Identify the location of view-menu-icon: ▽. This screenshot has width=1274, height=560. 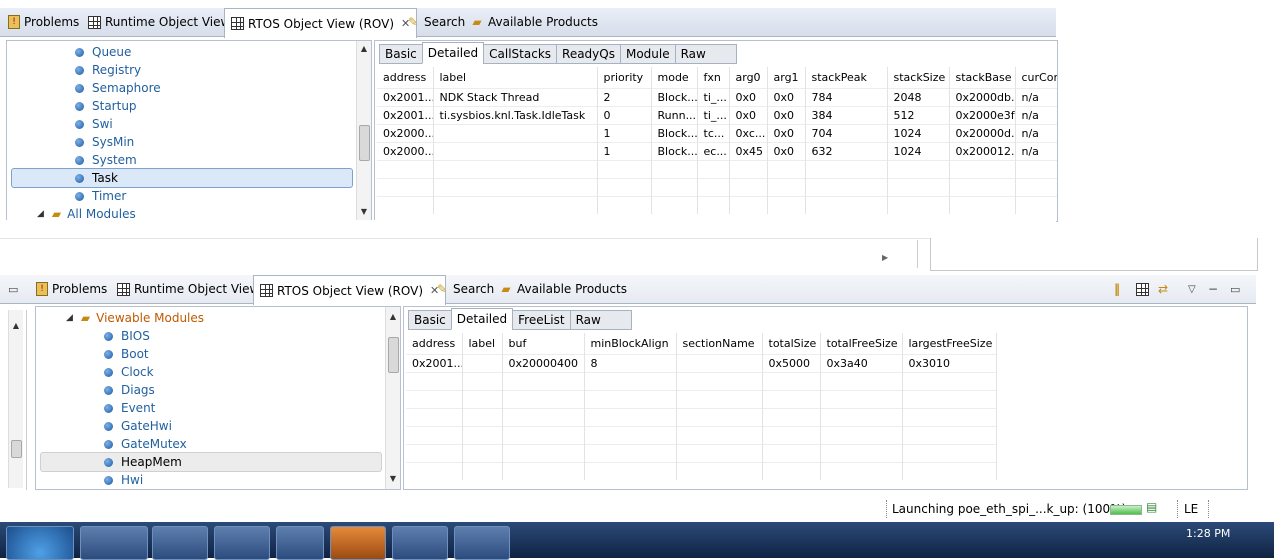
(1192, 289).